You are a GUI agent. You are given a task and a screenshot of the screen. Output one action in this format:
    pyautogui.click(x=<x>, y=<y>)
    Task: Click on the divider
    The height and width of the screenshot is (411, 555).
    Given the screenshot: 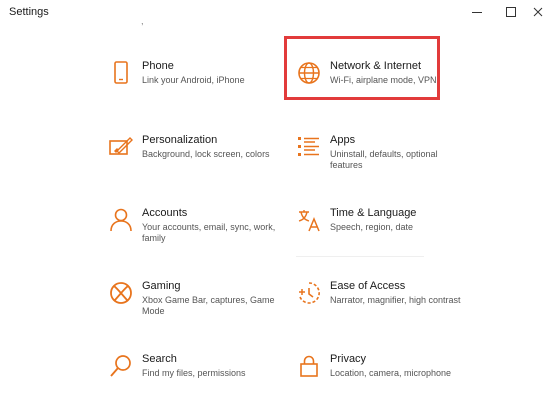 What is the action you would take?
    pyautogui.click(x=360, y=256)
    